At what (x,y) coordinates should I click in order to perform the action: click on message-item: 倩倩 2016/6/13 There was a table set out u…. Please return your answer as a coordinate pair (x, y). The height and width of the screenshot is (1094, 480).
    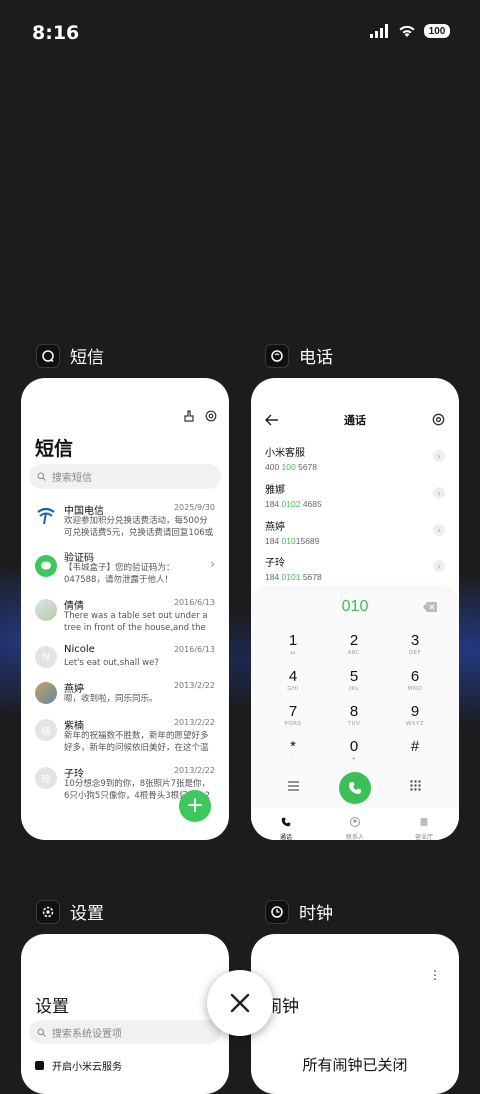
    Looking at the image, I should click on (125, 620).